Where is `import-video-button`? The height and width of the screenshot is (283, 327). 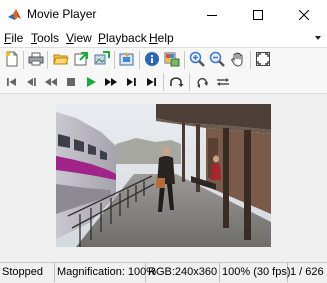 import-video-button is located at coordinates (127, 59).